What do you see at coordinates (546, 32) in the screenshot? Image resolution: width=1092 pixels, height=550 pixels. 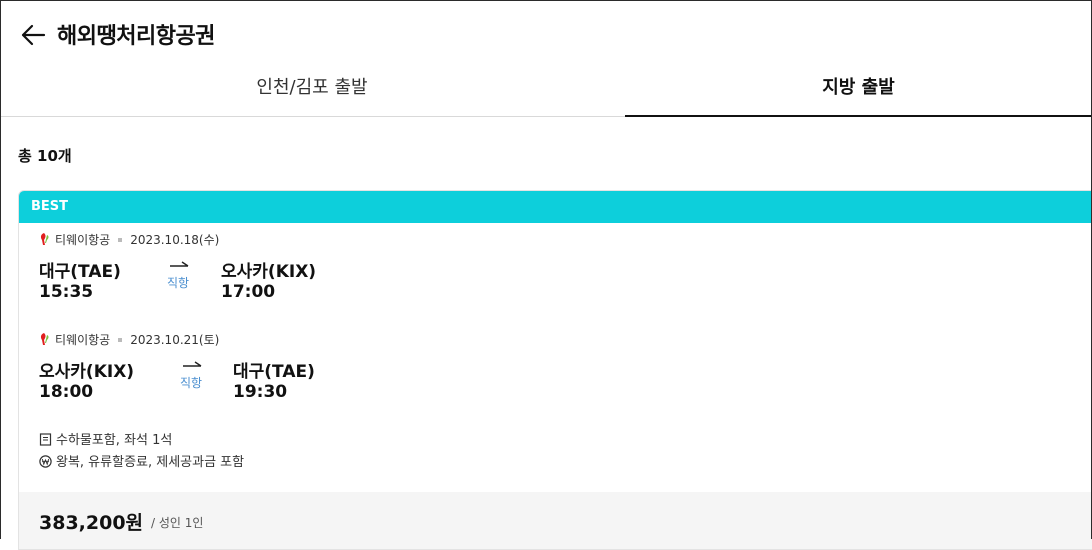 I see `header: 해외땡처리항공권` at bounding box center [546, 32].